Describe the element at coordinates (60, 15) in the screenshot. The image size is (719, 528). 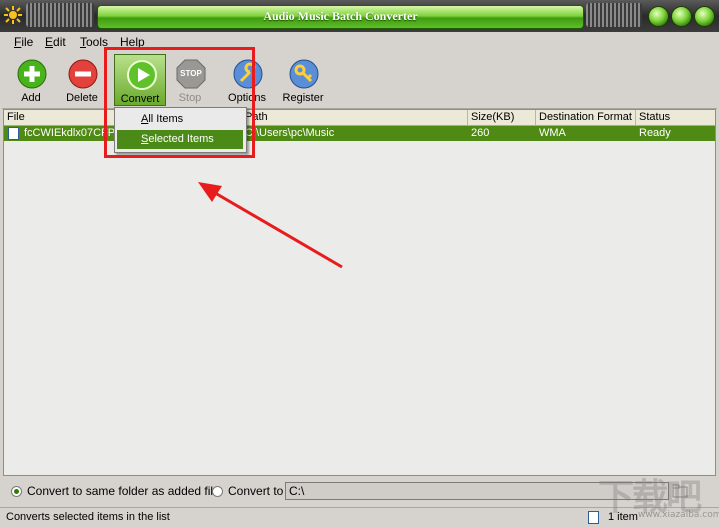
I see `title-grip-left` at that location.